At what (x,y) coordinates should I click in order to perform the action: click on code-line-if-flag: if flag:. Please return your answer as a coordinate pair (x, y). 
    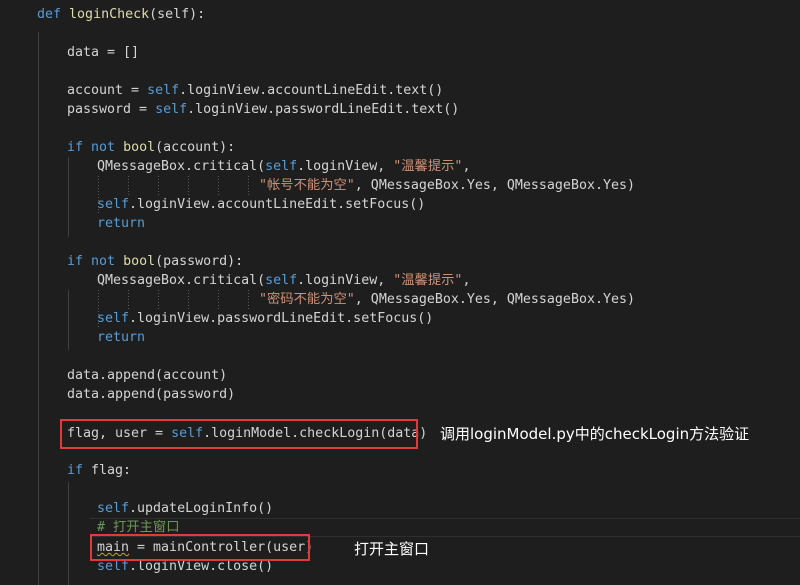
    Looking at the image, I should click on (99, 470).